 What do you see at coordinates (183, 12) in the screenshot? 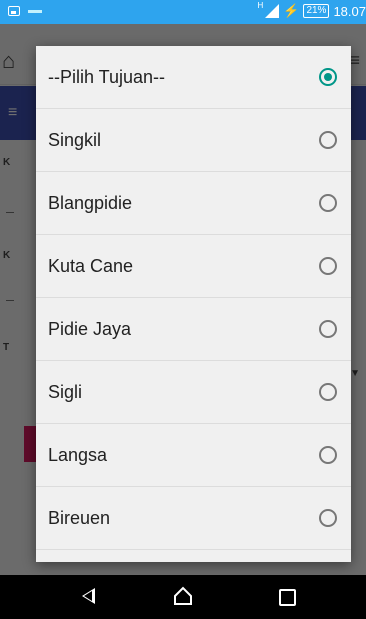
I see `status-bar: H ⚡ 21% 18.07` at bounding box center [183, 12].